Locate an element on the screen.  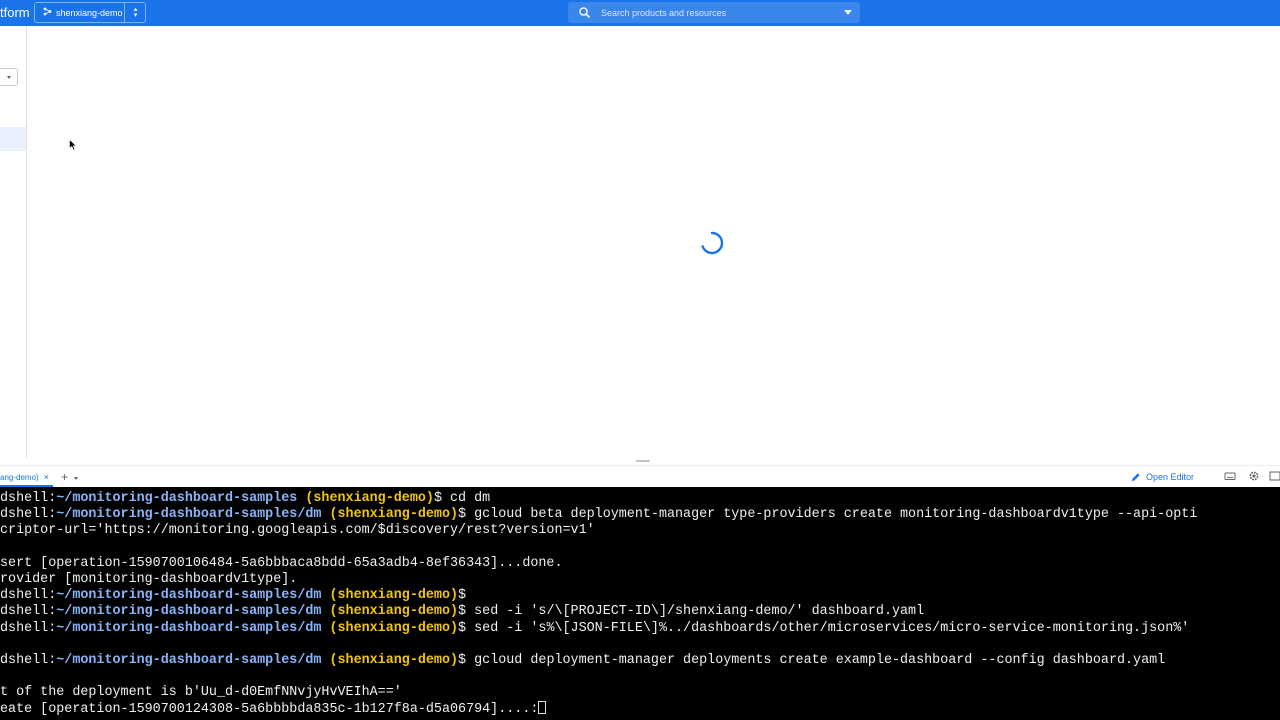
command-text: $ is located at coordinates (462, 596).